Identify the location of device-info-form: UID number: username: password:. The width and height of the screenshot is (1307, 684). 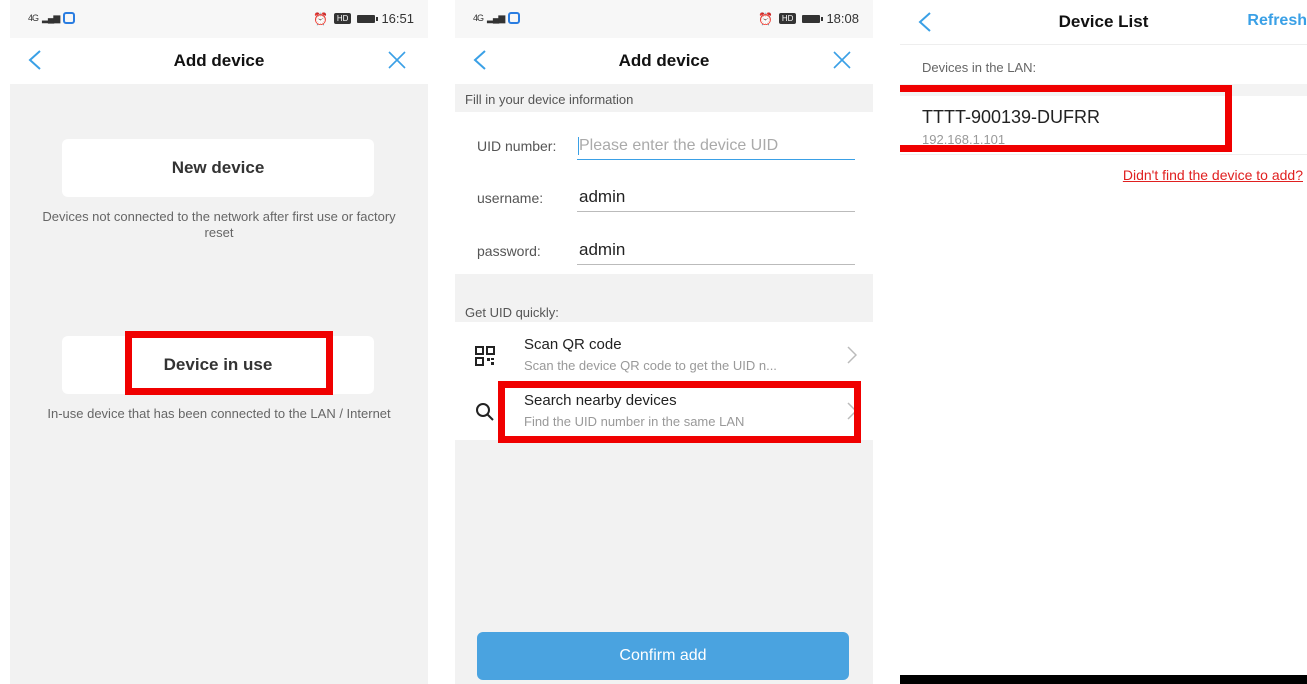
(664, 193).